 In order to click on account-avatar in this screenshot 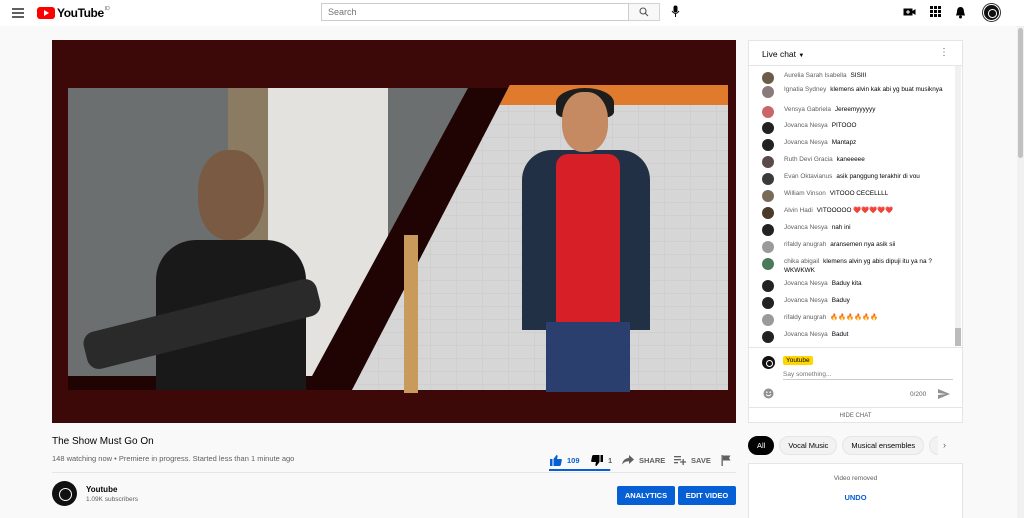, I will do `click(991, 12)`.